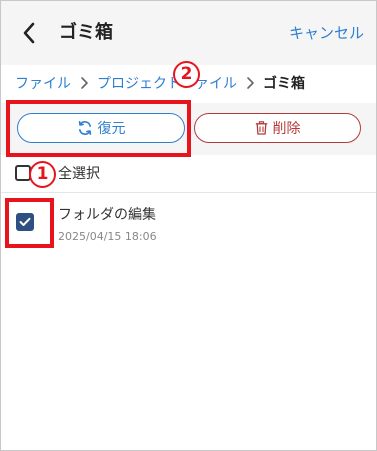 The image size is (377, 451). I want to click on divider, so click(188, 192).